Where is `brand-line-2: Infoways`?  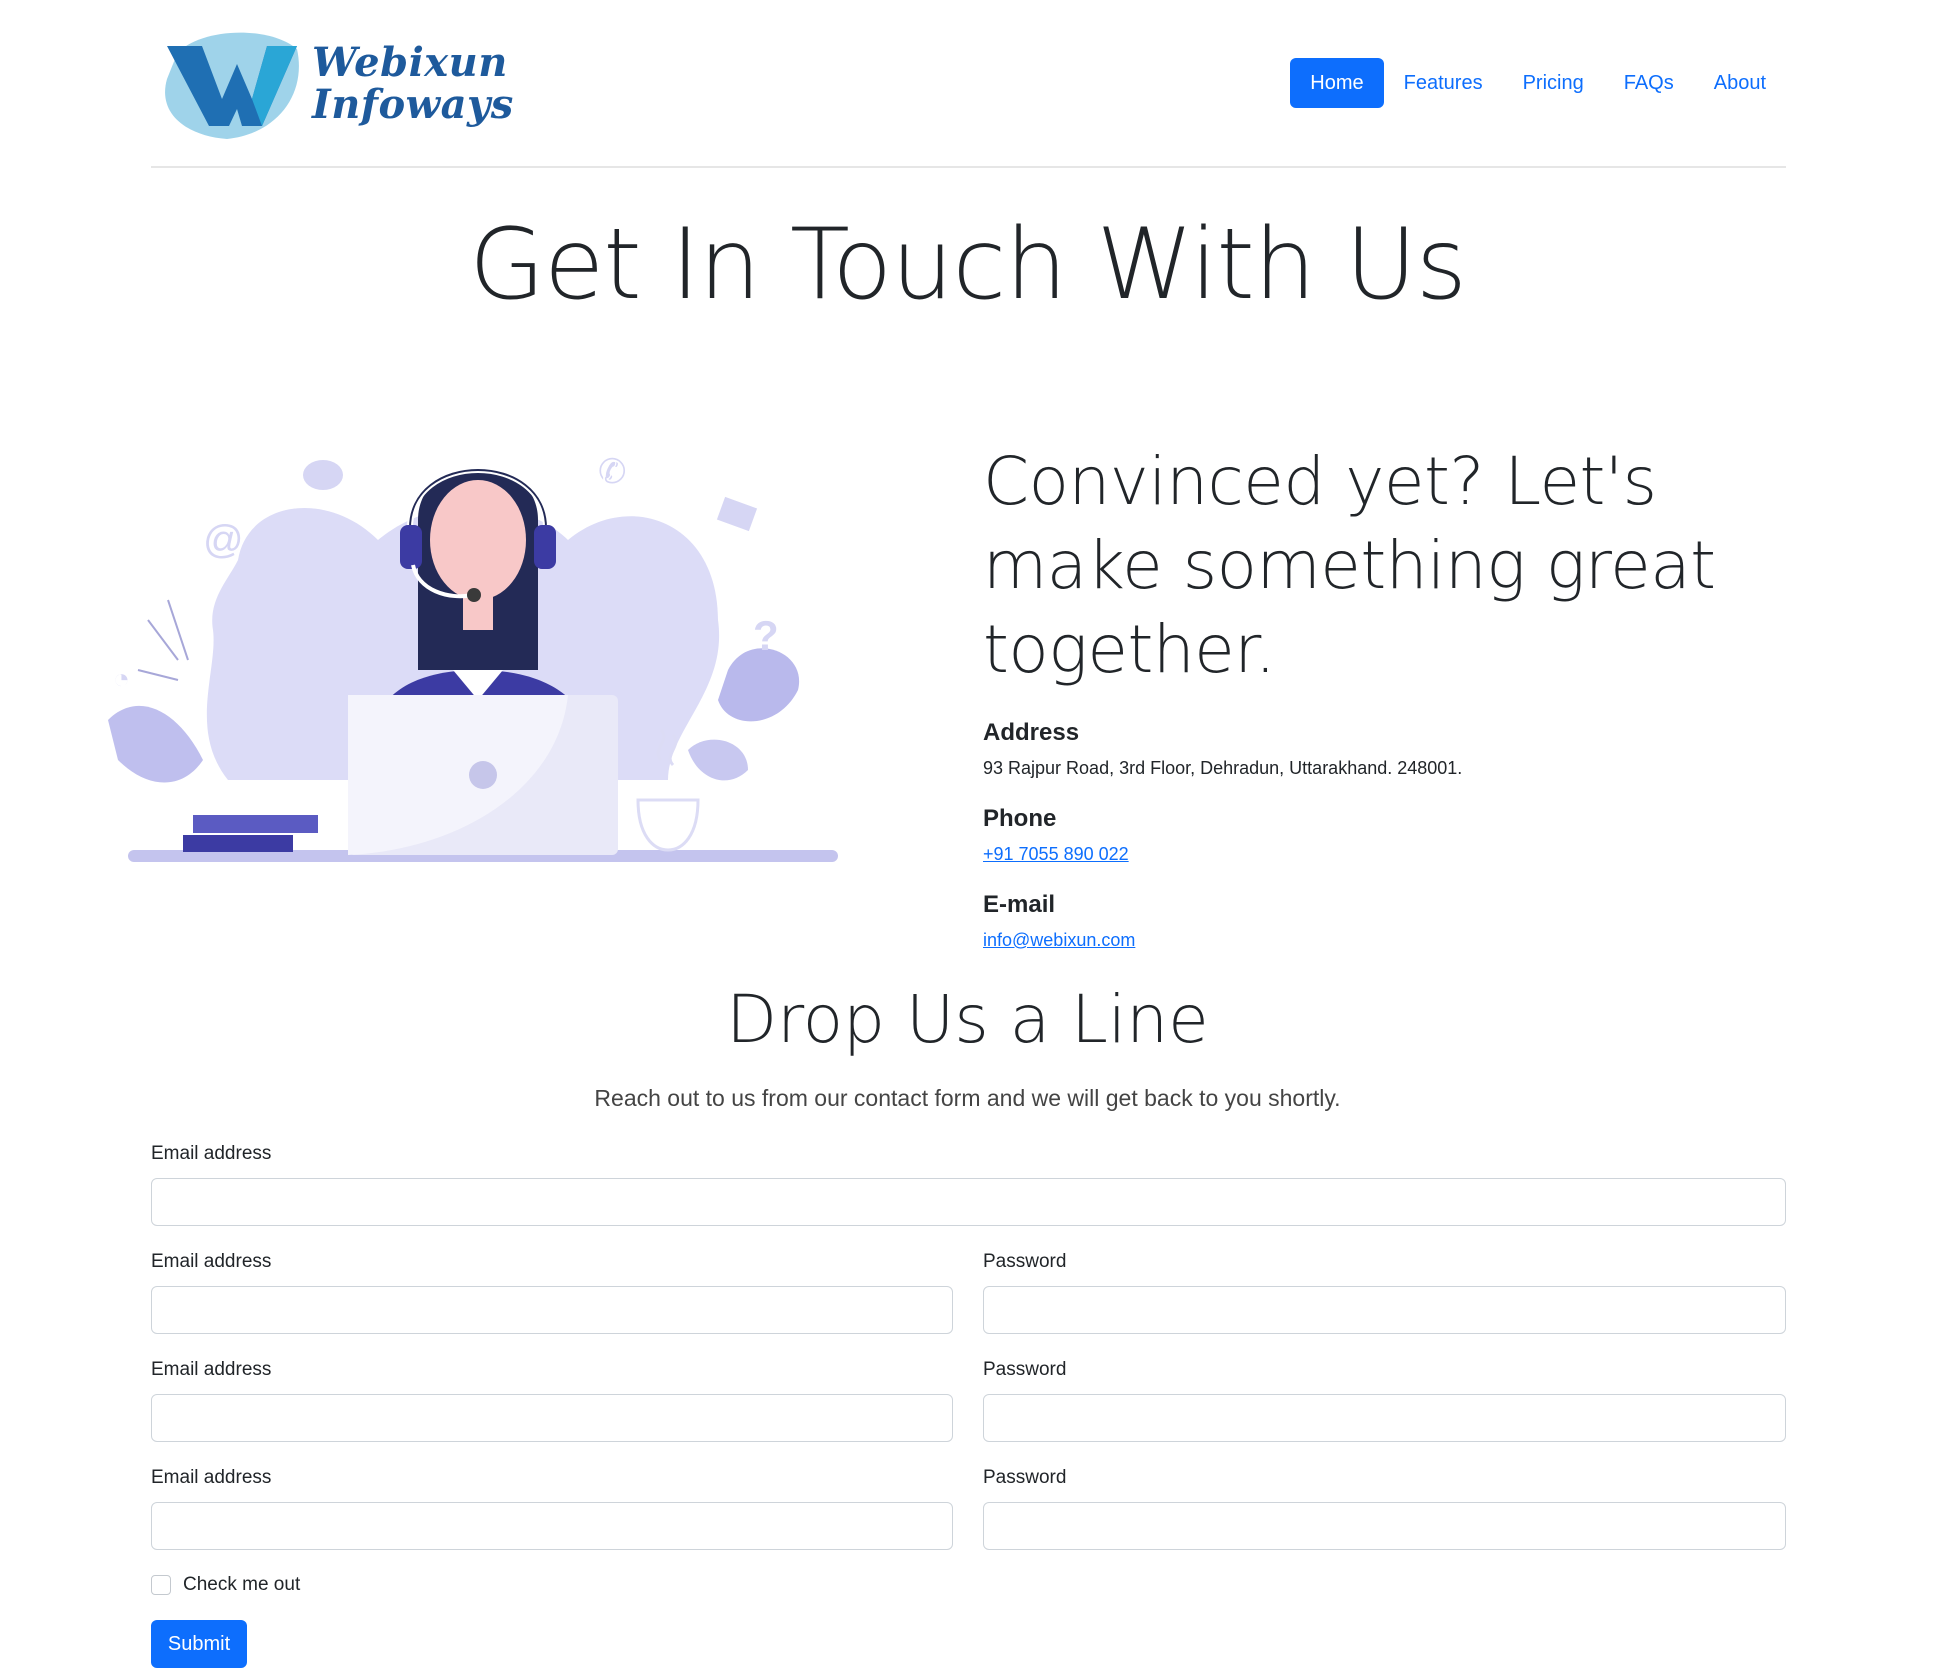 brand-line-2: Infoways is located at coordinates (413, 104).